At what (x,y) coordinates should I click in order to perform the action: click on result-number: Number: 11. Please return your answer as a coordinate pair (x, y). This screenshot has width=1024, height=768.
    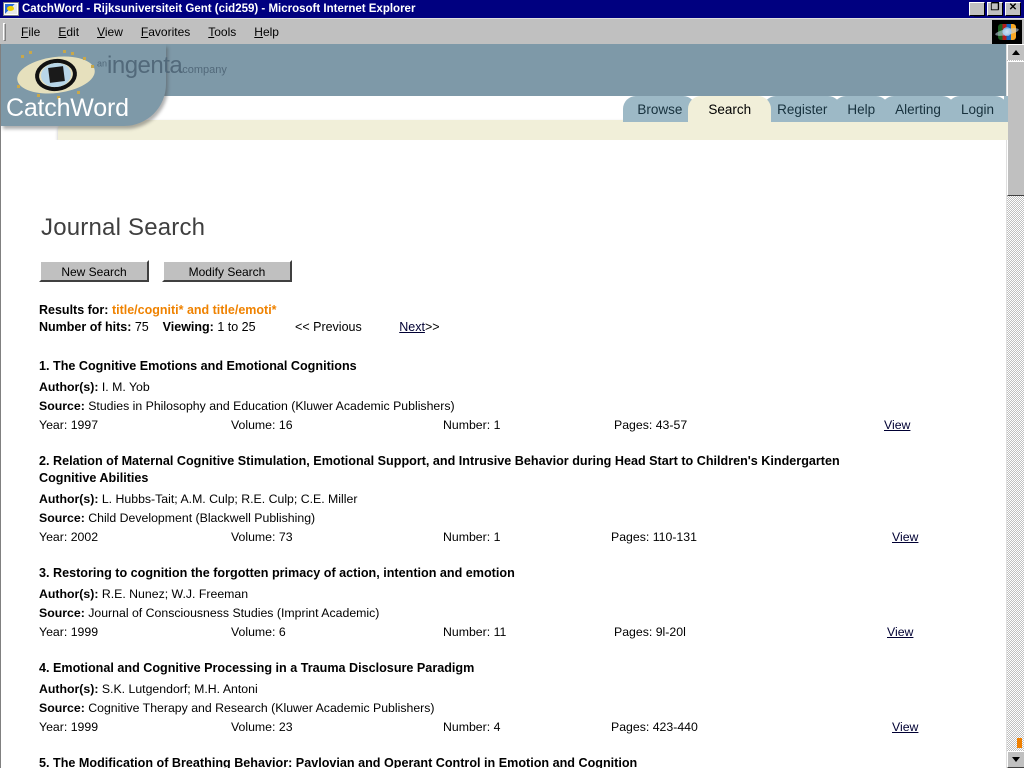
    Looking at the image, I should click on (474, 632).